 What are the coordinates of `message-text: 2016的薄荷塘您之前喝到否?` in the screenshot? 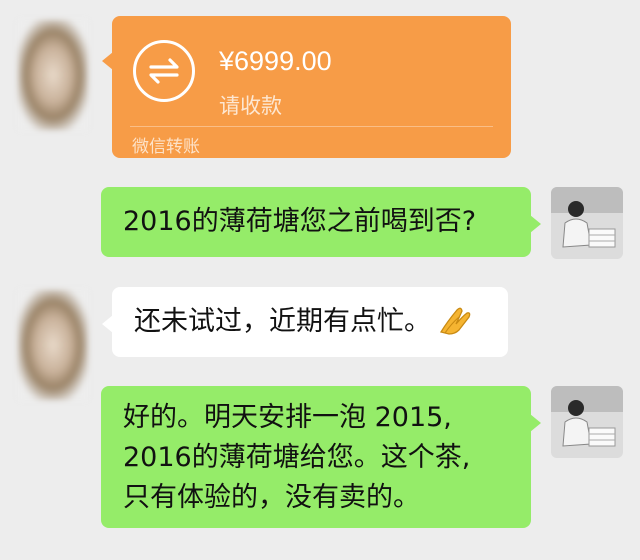 It's located at (300, 221).